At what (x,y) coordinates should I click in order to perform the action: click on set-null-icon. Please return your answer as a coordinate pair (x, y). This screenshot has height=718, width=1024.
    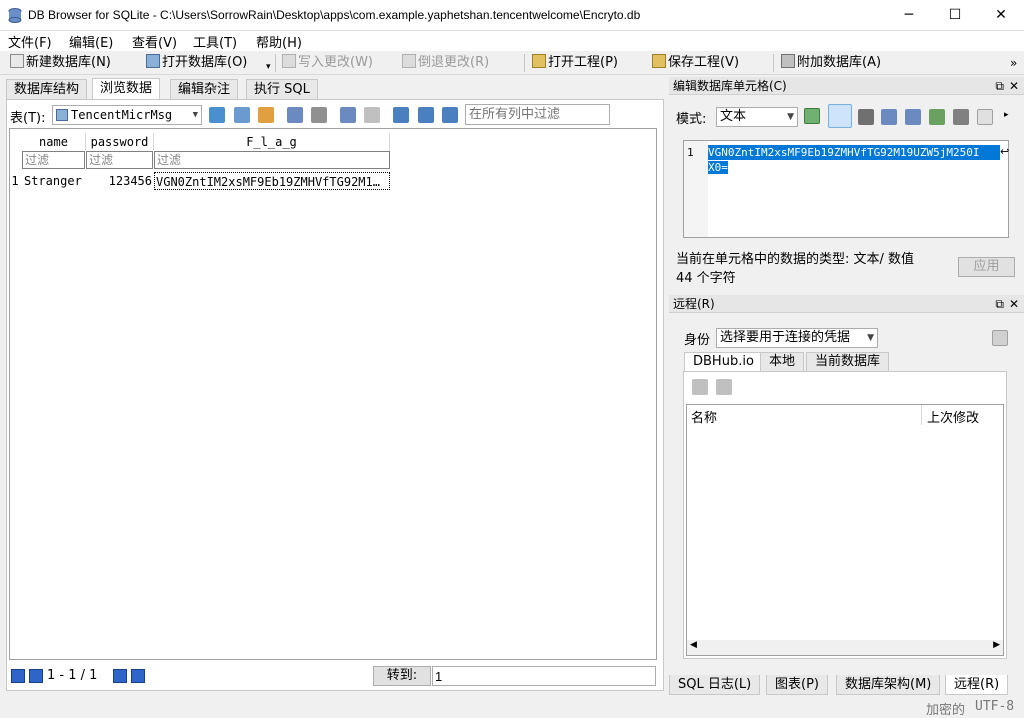
    Looking at the image, I should click on (937, 117).